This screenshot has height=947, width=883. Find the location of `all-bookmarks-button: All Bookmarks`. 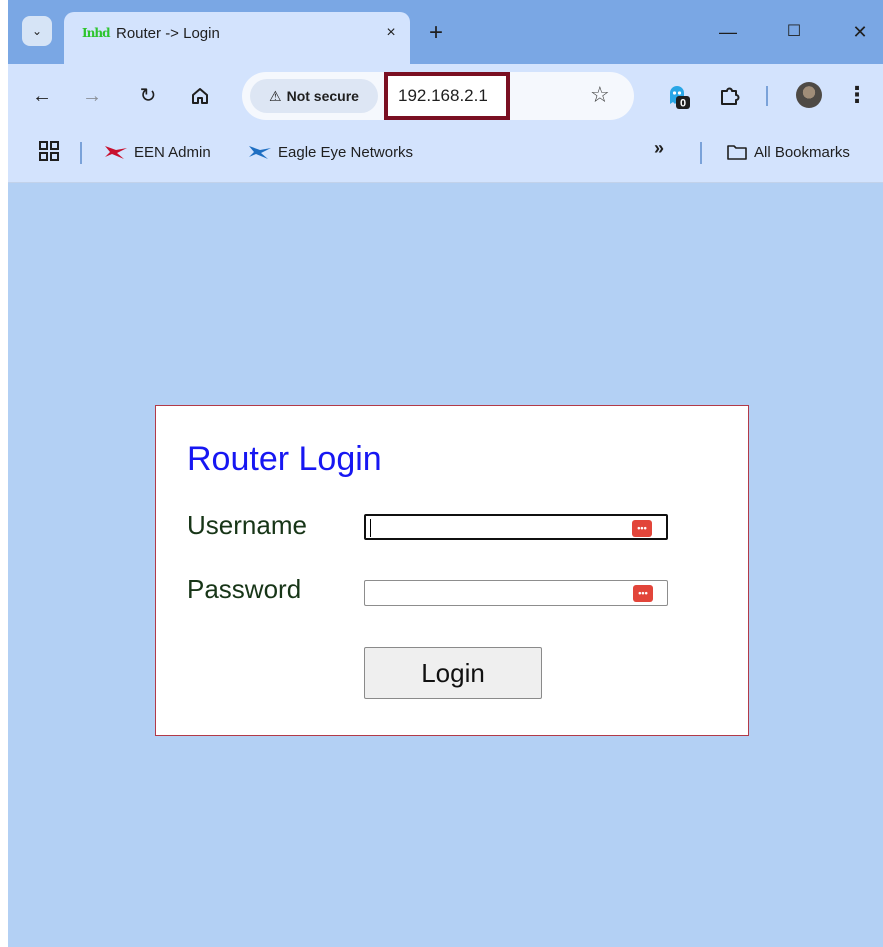

all-bookmarks-button: All Bookmarks is located at coordinates (788, 152).